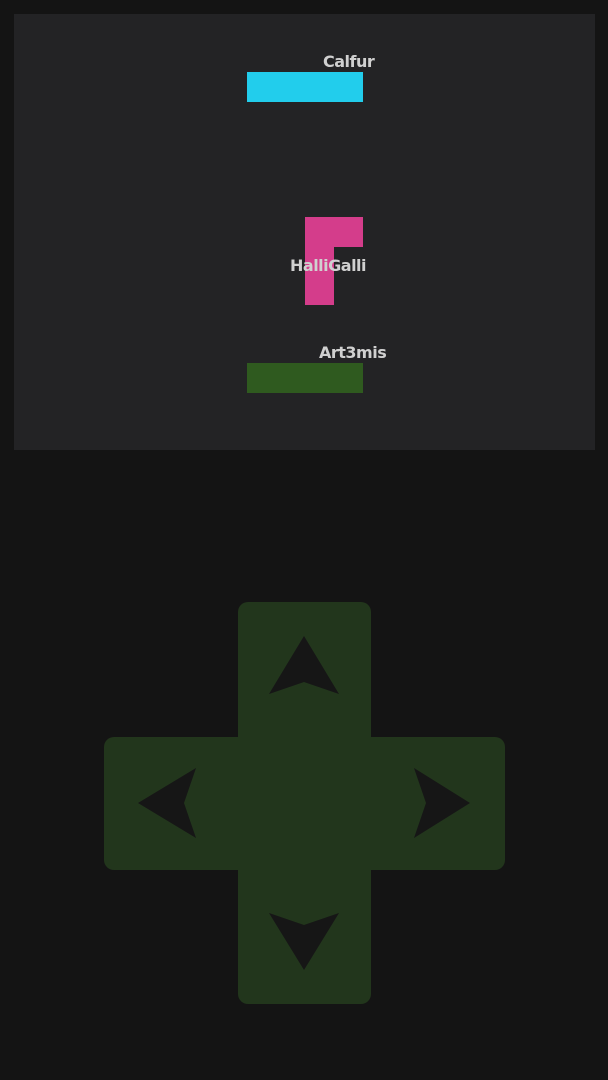 Image resolution: width=608 pixels, height=1080 pixels. What do you see at coordinates (304, 665) in the screenshot?
I see `dpad-up-button` at bounding box center [304, 665].